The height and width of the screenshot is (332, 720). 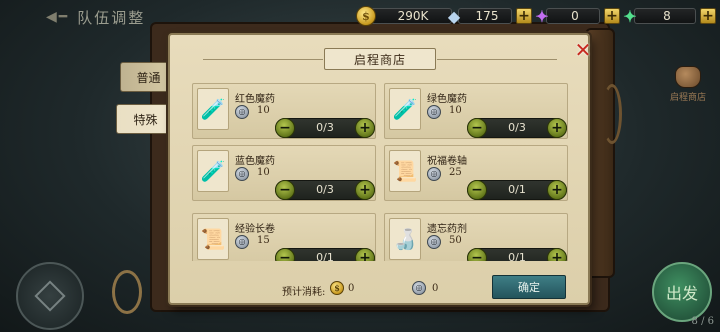 I want to click on bag-icon, so click(x=688, y=77).